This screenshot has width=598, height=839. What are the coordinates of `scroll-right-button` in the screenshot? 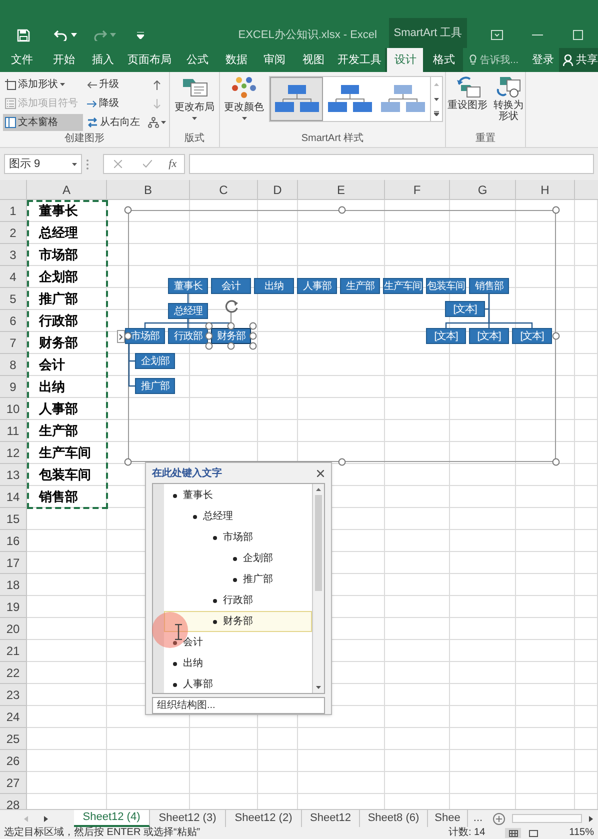 It's located at (591, 819).